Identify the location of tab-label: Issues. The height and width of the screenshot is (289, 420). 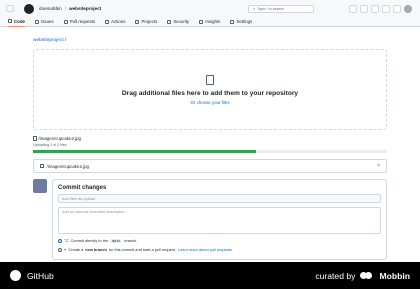
(47, 21).